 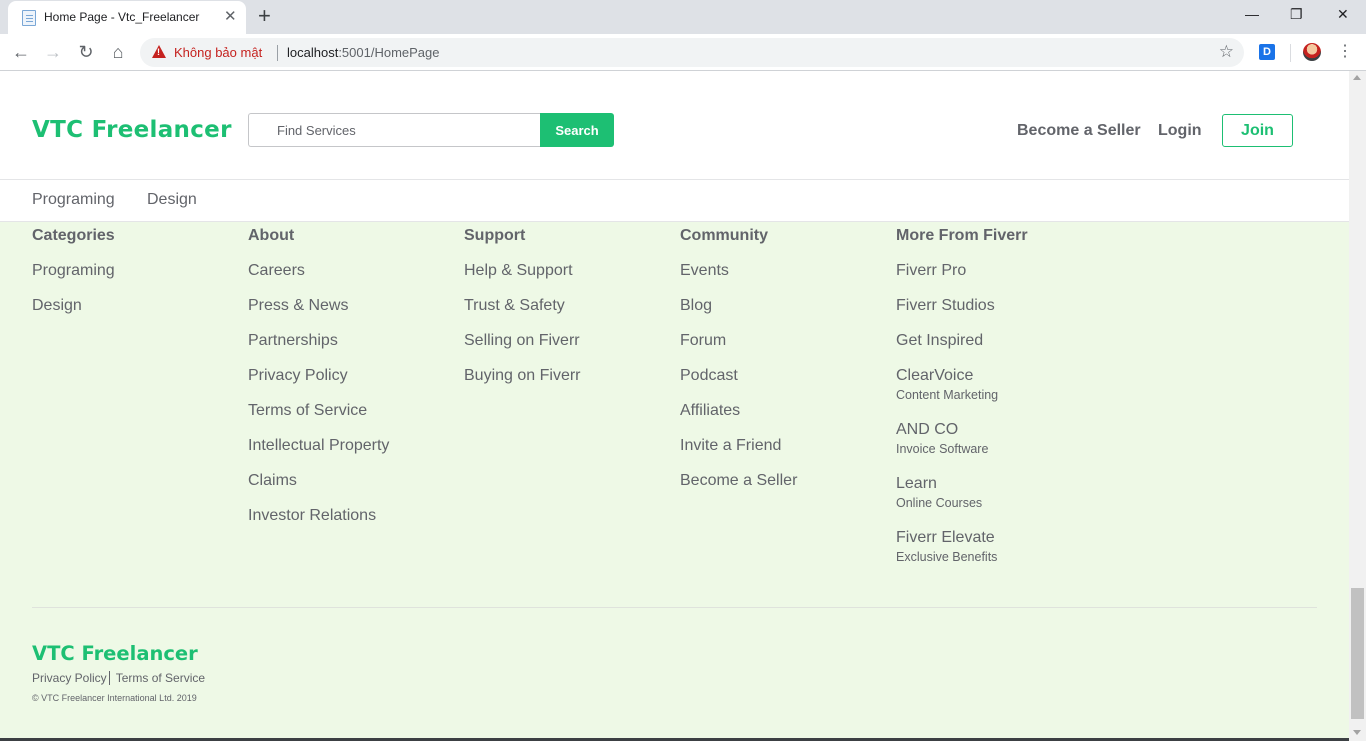 What do you see at coordinates (172, 200) in the screenshot?
I see `category-nav-item-design: Design` at bounding box center [172, 200].